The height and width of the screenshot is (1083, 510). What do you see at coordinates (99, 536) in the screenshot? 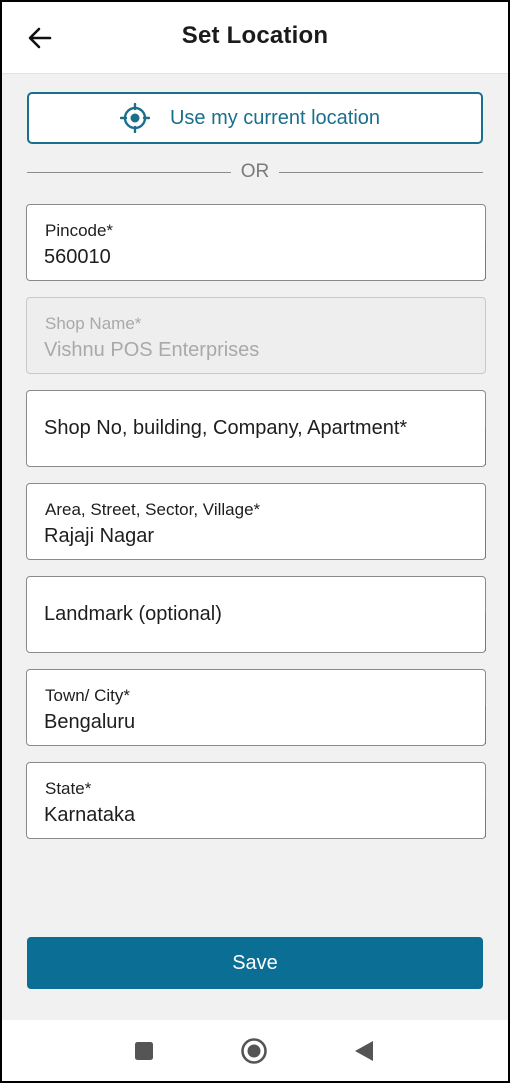
I see `area-value: Rajaji Nagar` at bounding box center [99, 536].